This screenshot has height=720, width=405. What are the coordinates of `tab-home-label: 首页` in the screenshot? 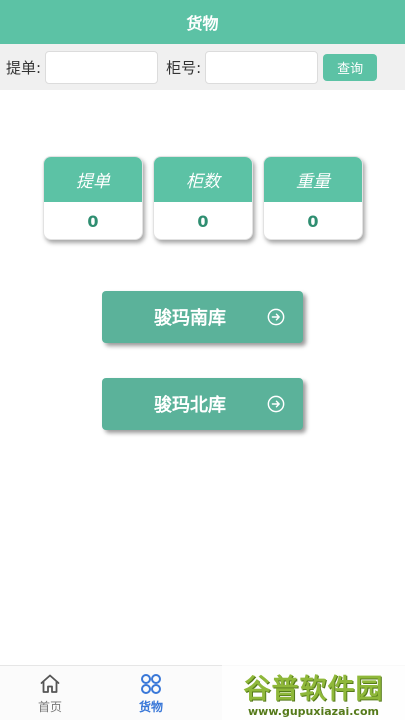 It's located at (49, 707).